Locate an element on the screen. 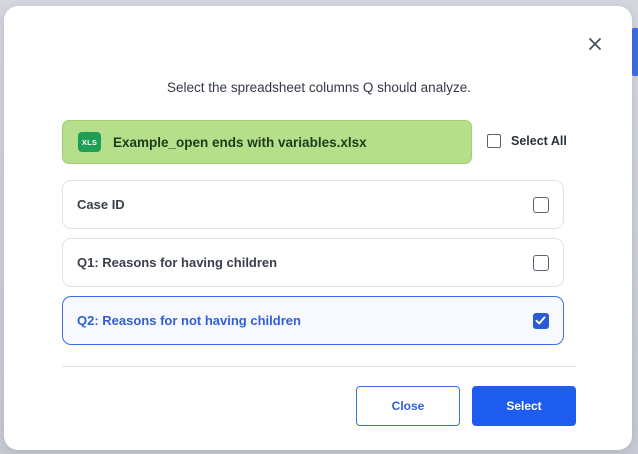  xls-file-icon: XLS is located at coordinates (89, 142).